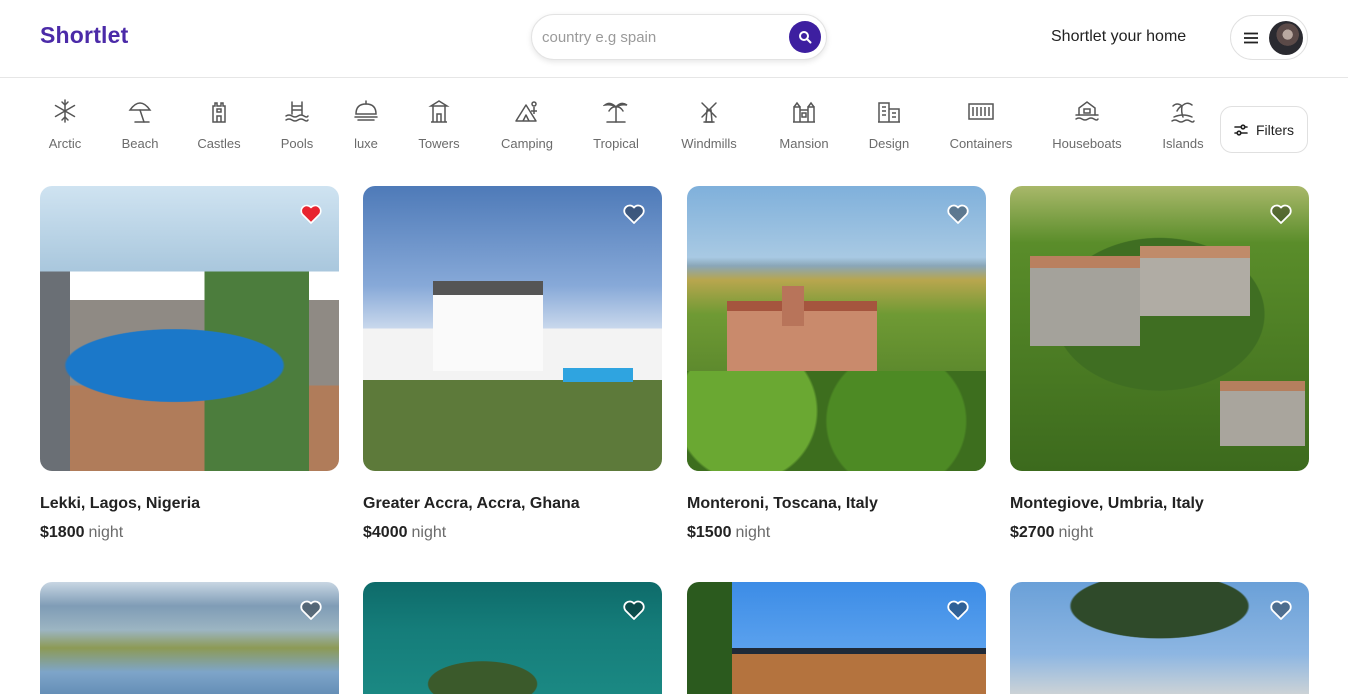 Image resolution: width=1348 pixels, height=694 pixels. I want to click on price-amount: $4000, so click(385, 532).